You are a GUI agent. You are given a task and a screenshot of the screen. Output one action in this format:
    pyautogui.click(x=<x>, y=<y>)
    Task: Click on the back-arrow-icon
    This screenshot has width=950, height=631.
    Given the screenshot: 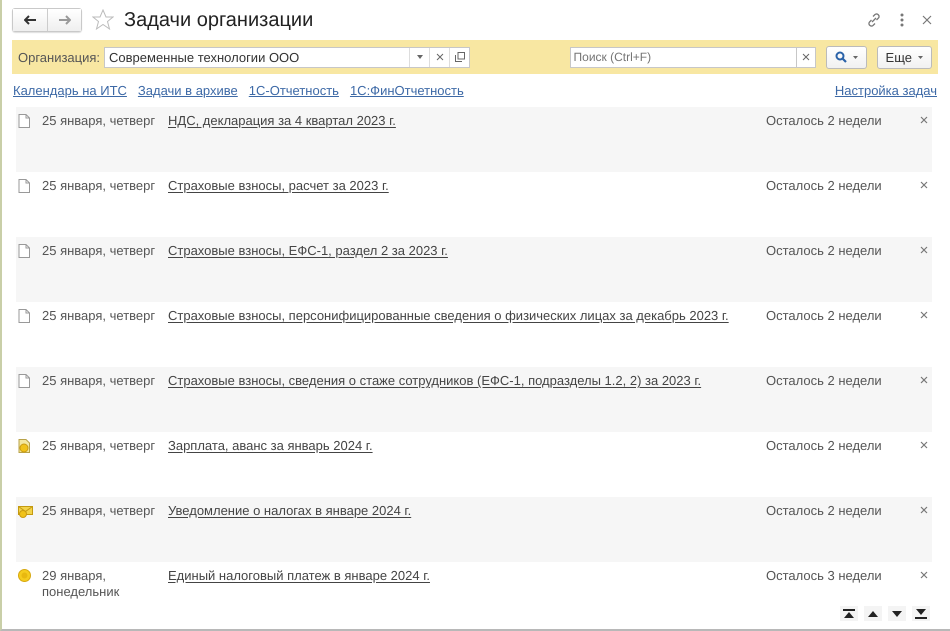 What is the action you would take?
    pyautogui.click(x=30, y=20)
    